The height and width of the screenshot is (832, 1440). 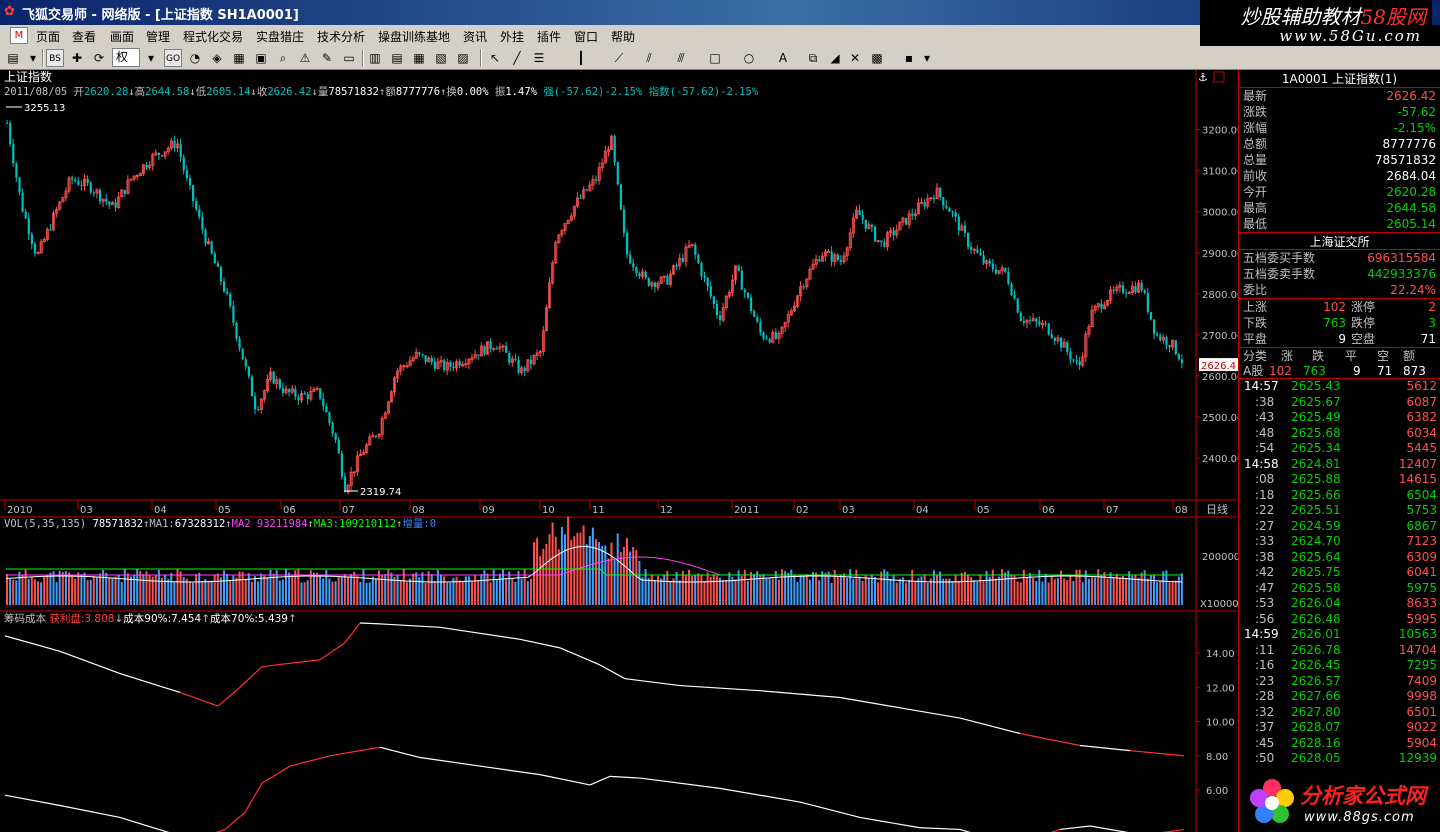 I want to click on layout-e-icon: ▧, so click(x=441, y=58).